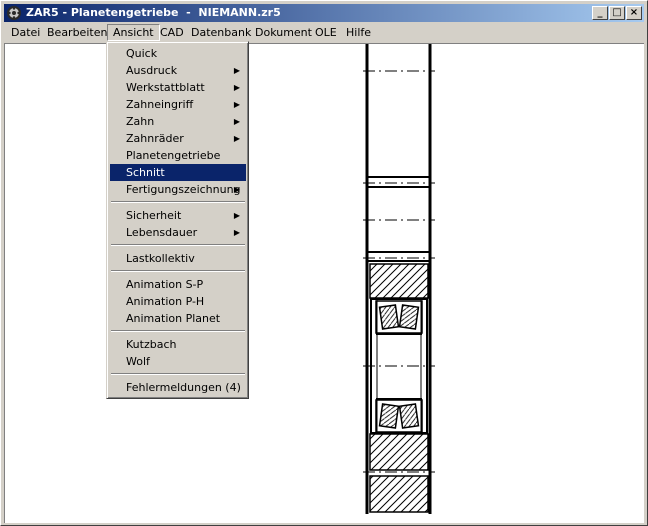 Image resolution: width=648 pixels, height=526 pixels. What do you see at coordinates (399, 317) in the screenshot?
I see `bearing-top` at bounding box center [399, 317].